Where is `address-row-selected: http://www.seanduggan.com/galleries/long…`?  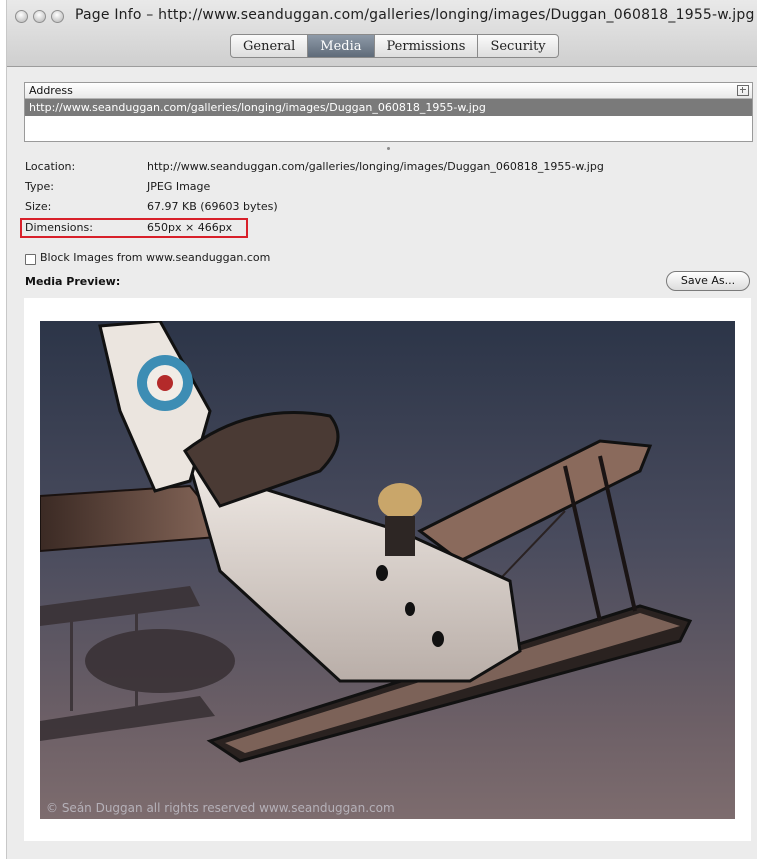 address-row-selected: http://www.seanduggan.com/galleries/long… is located at coordinates (388, 107).